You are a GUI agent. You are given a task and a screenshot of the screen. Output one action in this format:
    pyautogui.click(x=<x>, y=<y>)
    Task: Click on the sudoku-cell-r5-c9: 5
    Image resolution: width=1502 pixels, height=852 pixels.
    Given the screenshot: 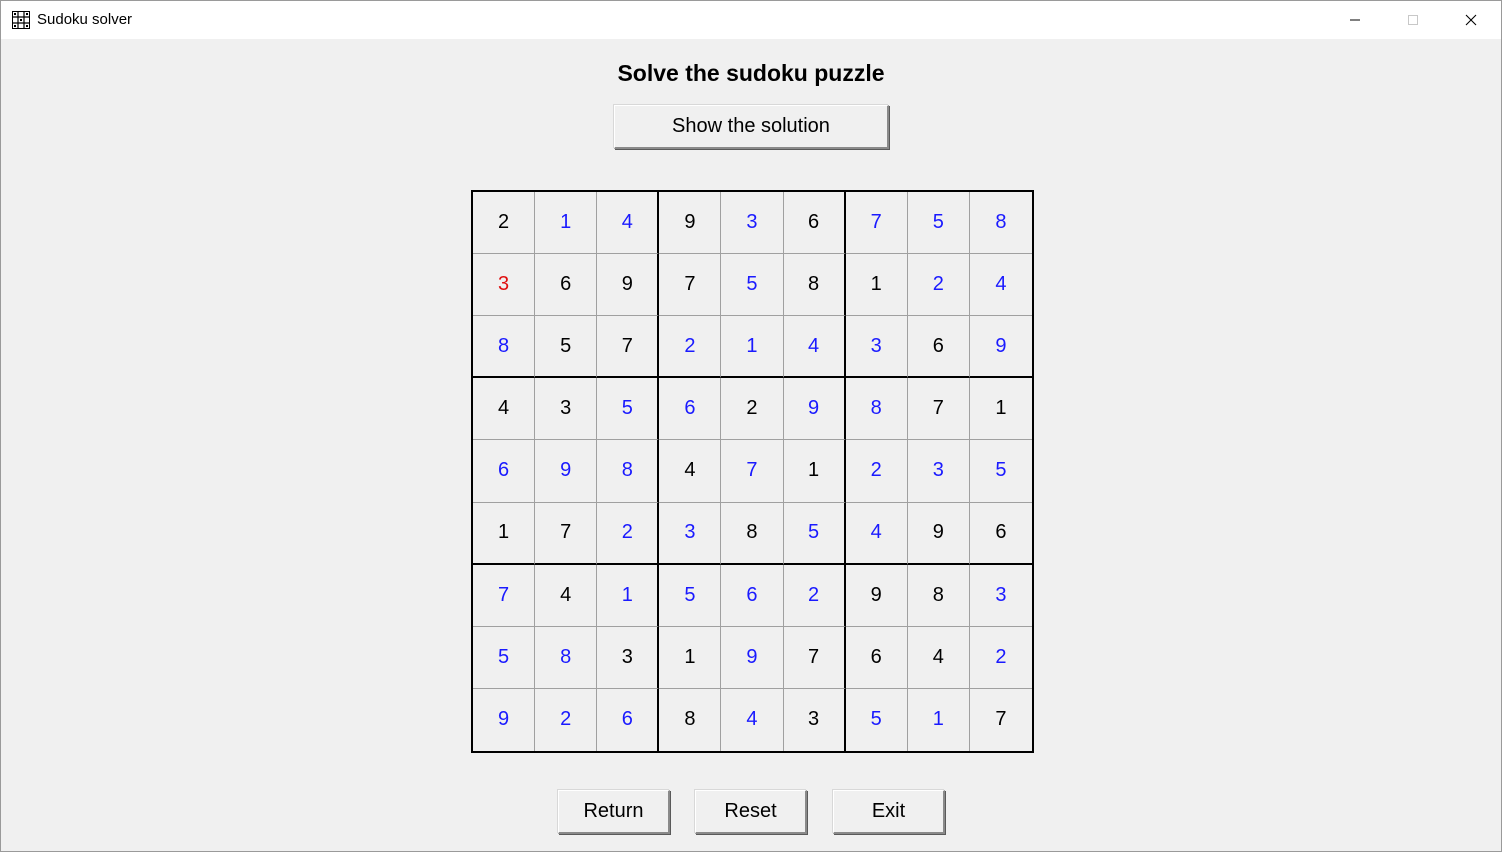 What is the action you would take?
    pyautogui.click(x=1000, y=471)
    